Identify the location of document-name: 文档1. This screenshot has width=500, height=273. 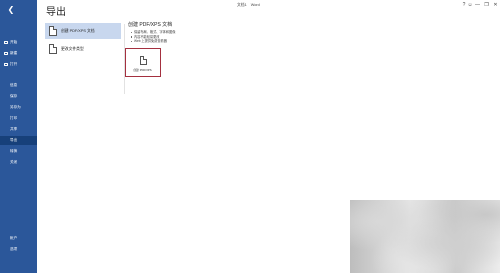
(242, 5).